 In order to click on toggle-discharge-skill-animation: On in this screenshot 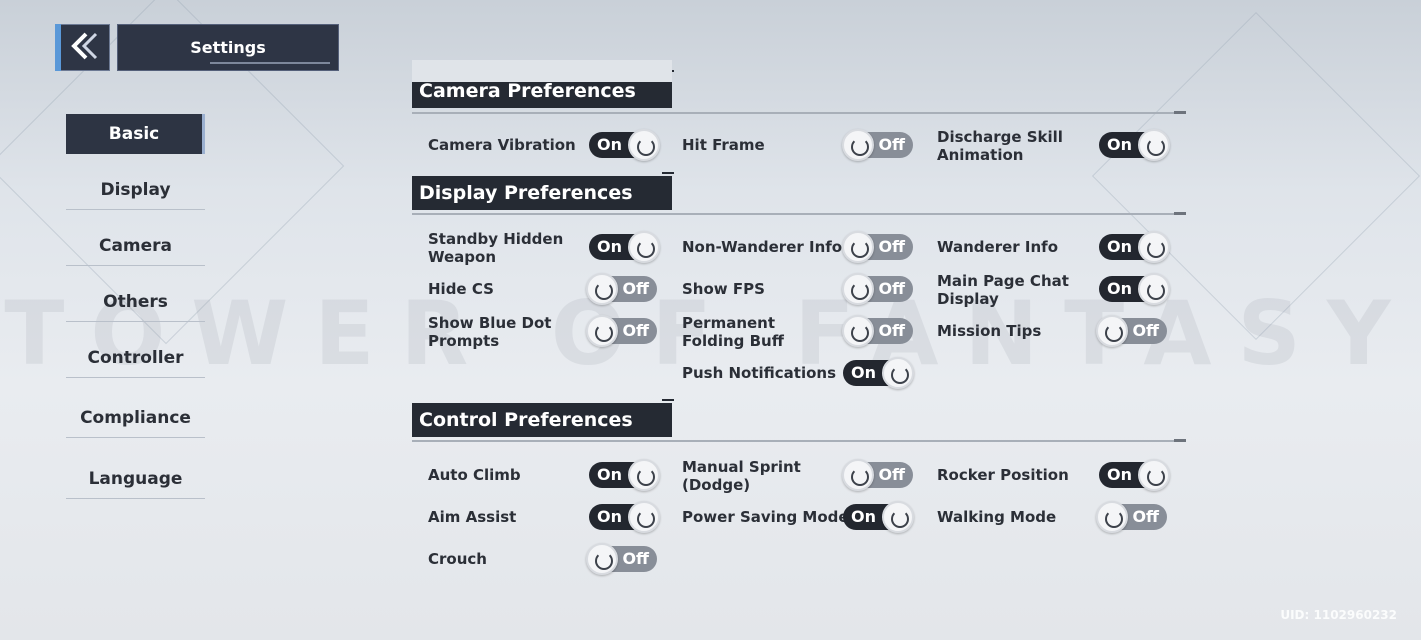, I will do `click(1134, 145)`.